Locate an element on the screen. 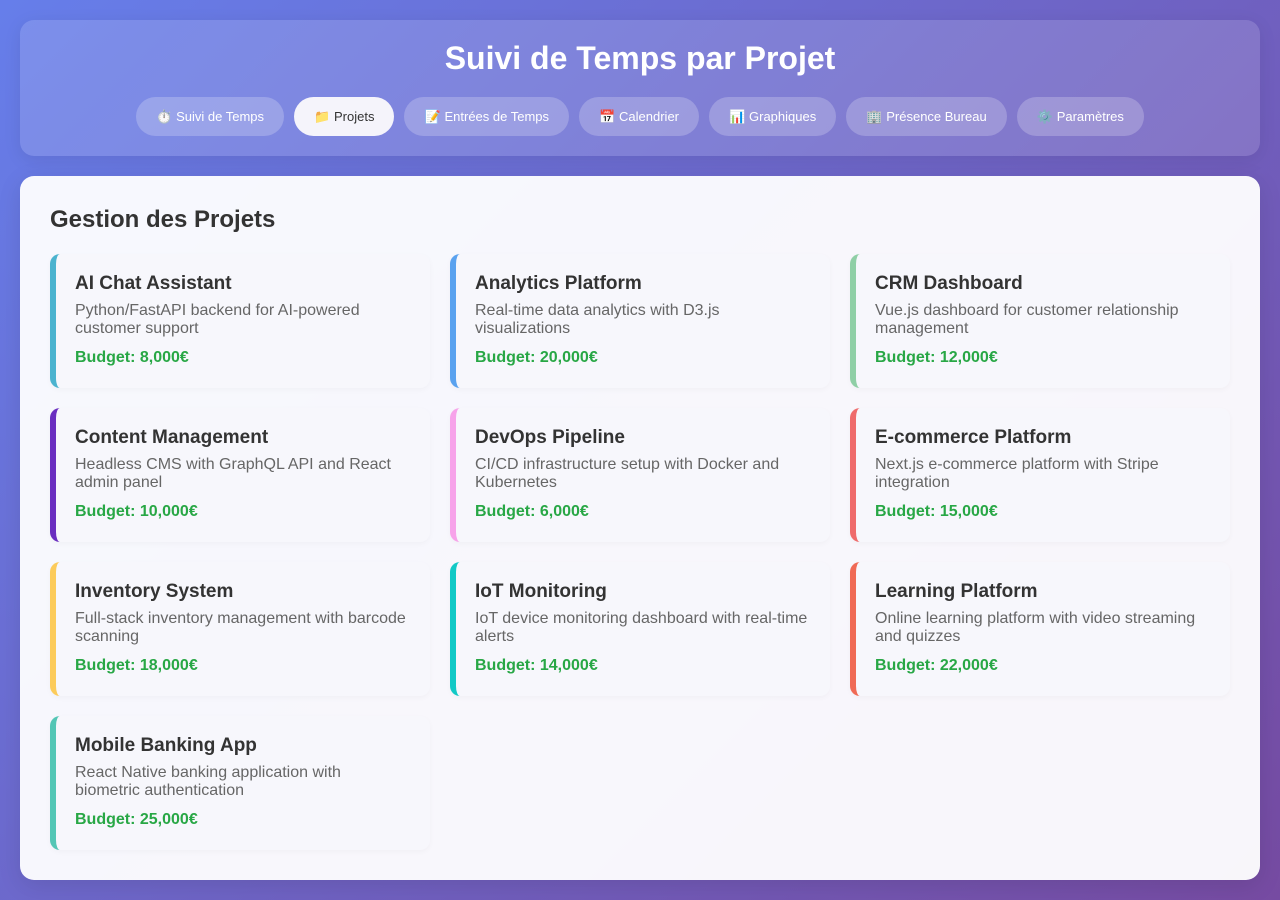 The image size is (1280, 900). project-name: IoT Monitoring is located at coordinates (541, 591).